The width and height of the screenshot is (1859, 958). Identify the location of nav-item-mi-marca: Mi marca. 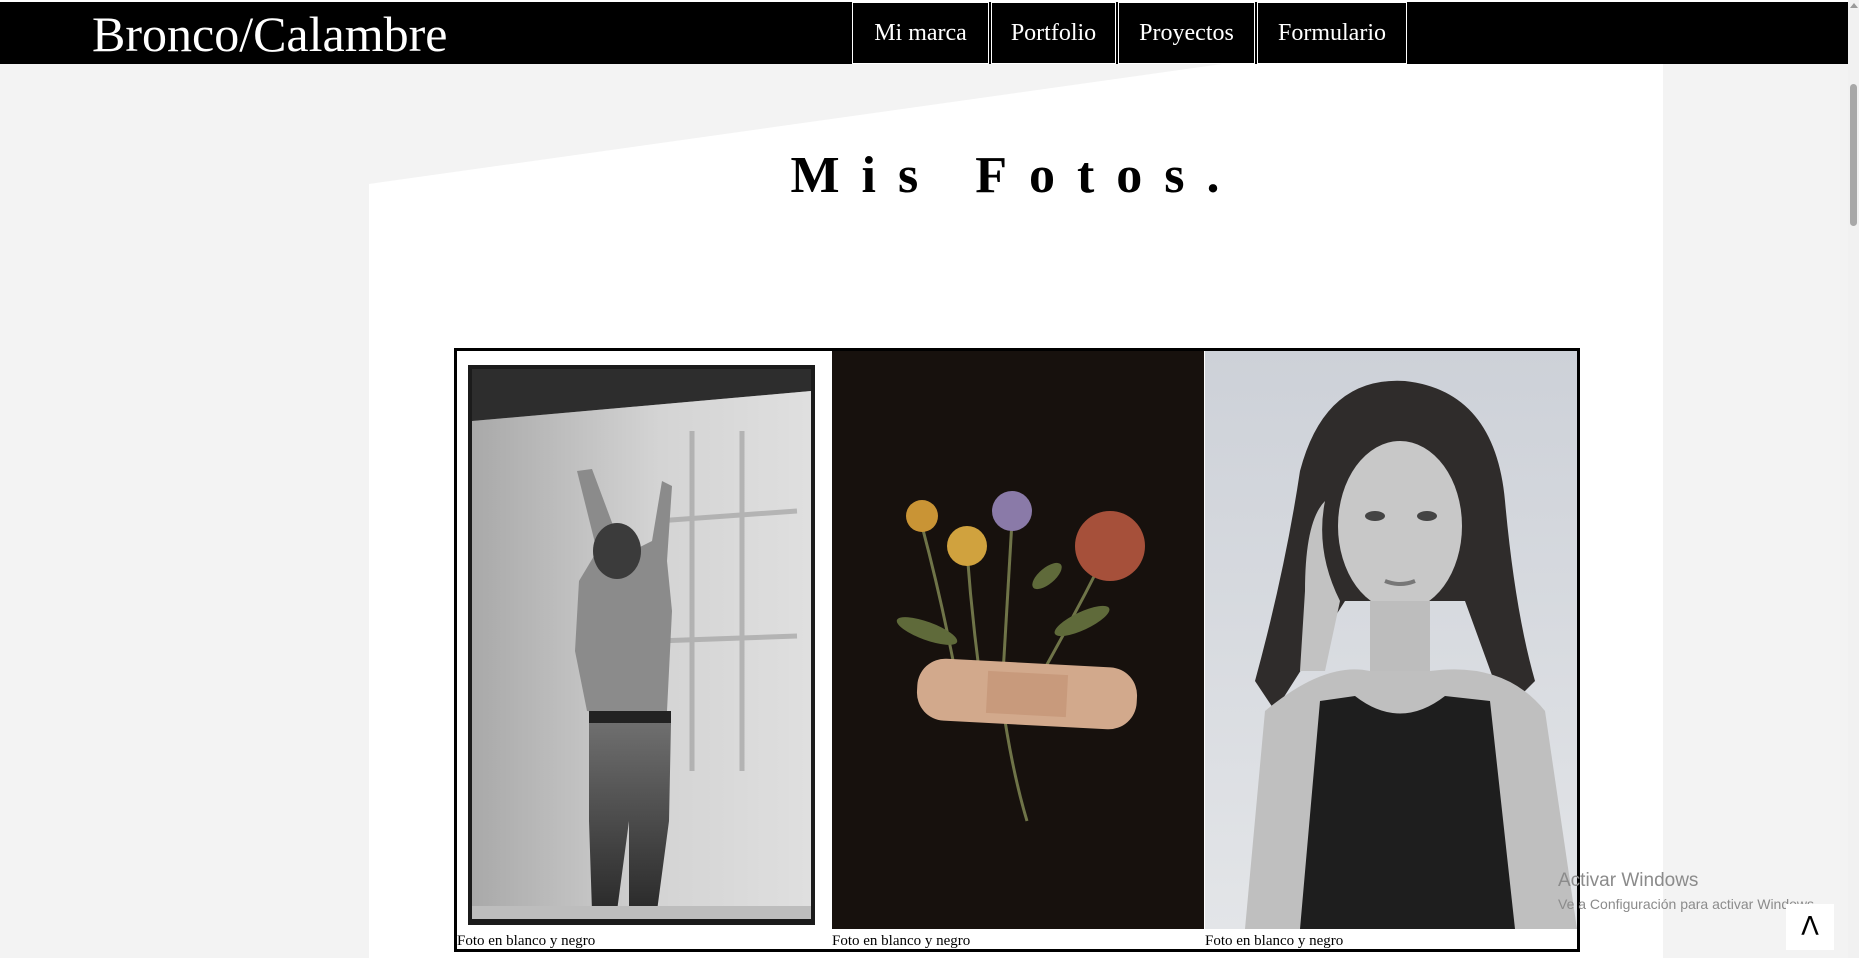
(920, 33).